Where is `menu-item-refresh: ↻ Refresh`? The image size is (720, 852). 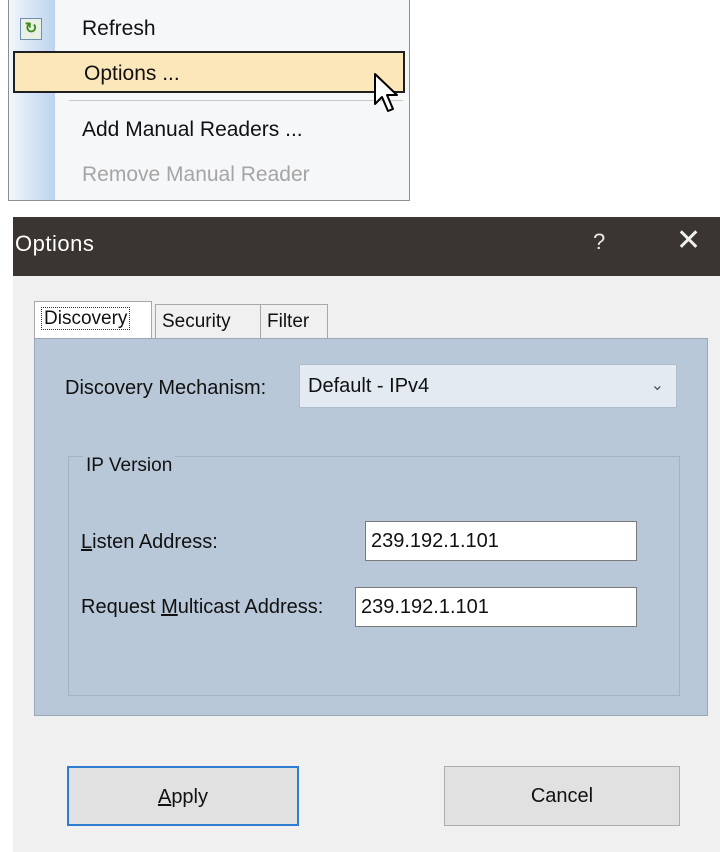 menu-item-refresh: ↻ Refresh is located at coordinates (209, 29).